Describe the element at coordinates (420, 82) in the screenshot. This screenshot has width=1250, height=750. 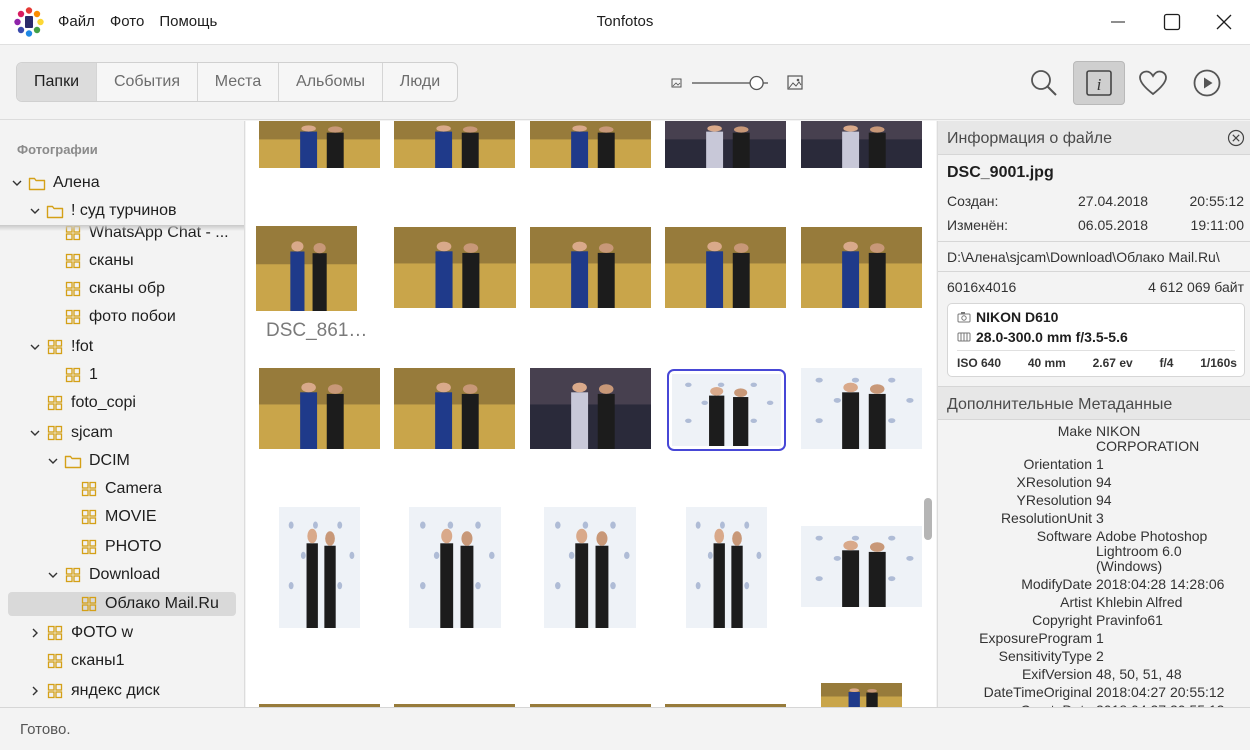
I see `tab-people: Люди` at that location.